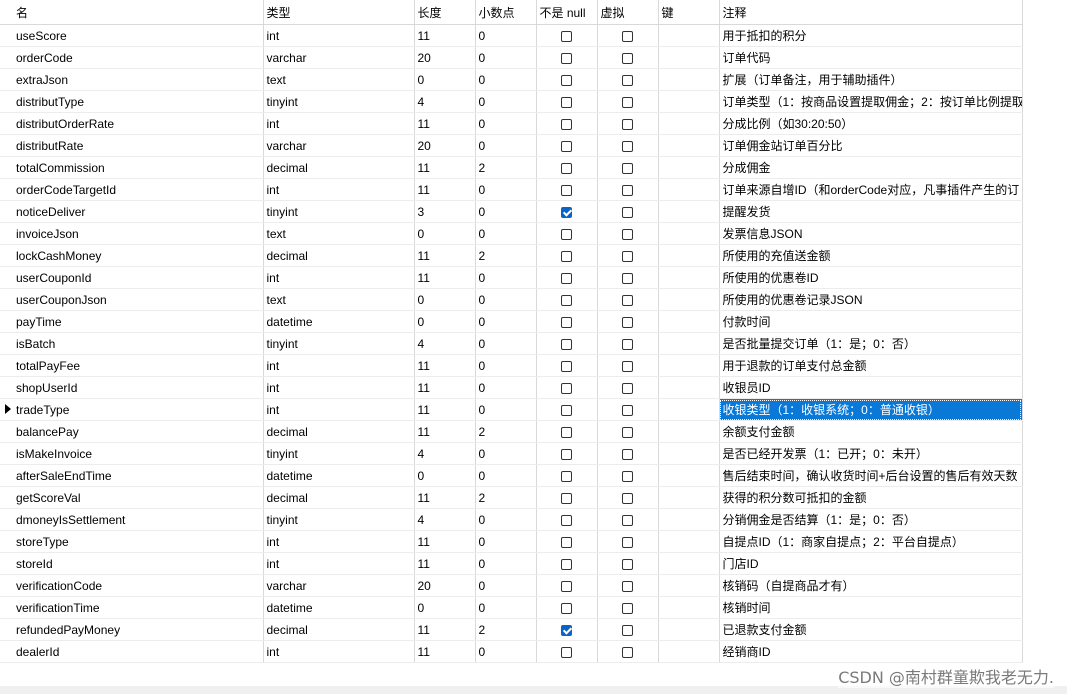 Image resolution: width=1067 pixels, height=694 pixels. Describe the element at coordinates (511, 409) in the screenshot. I see `table-row: tradeType int 11 0 收银类型（1：收银系统；0：普通收银）` at that location.